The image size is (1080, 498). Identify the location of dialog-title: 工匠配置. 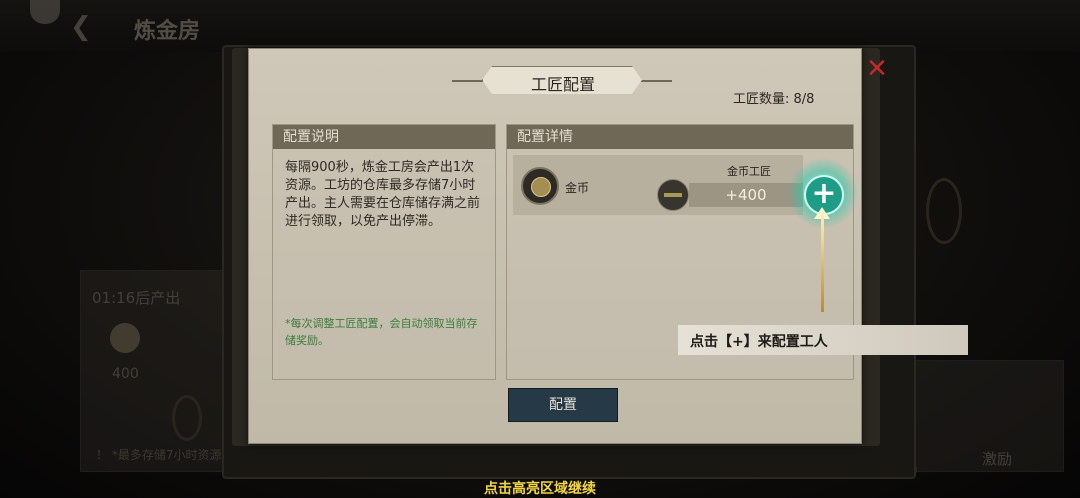
(562, 84).